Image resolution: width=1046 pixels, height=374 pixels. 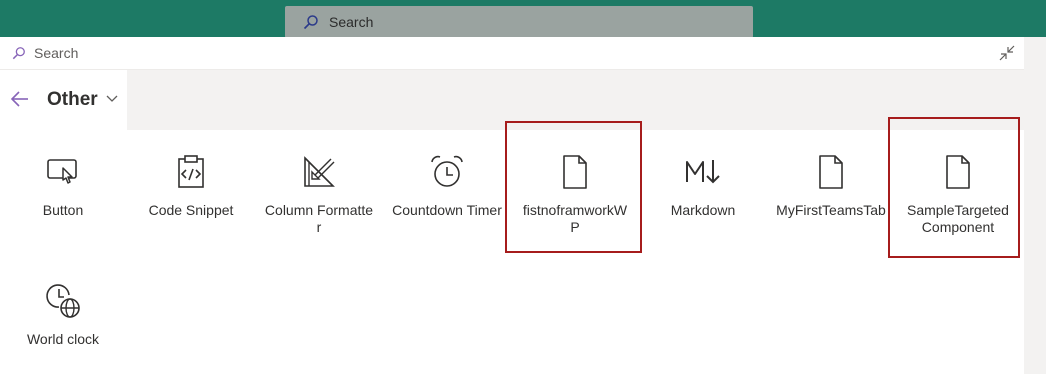 I want to click on category-selector: Other, so click(x=63, y=100).